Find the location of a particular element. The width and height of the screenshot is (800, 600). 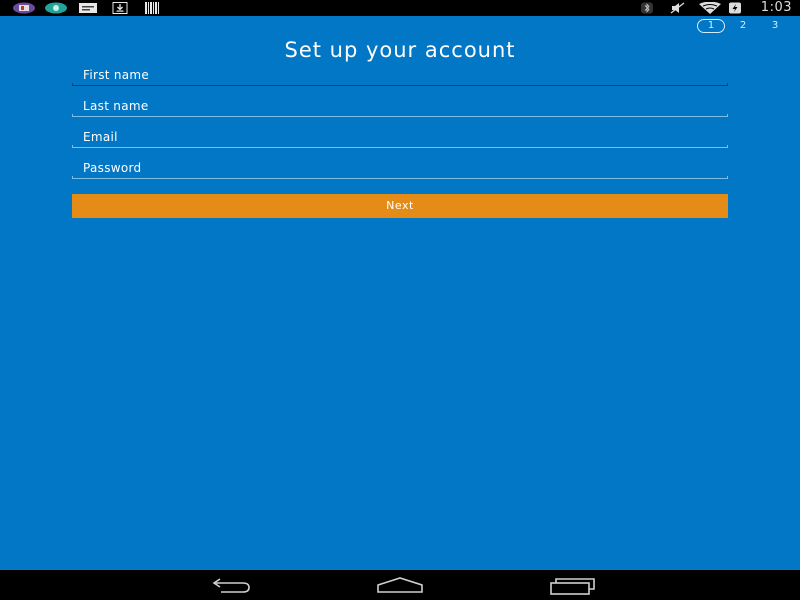

bluetooth-icon is located at coordinates (647, 8).